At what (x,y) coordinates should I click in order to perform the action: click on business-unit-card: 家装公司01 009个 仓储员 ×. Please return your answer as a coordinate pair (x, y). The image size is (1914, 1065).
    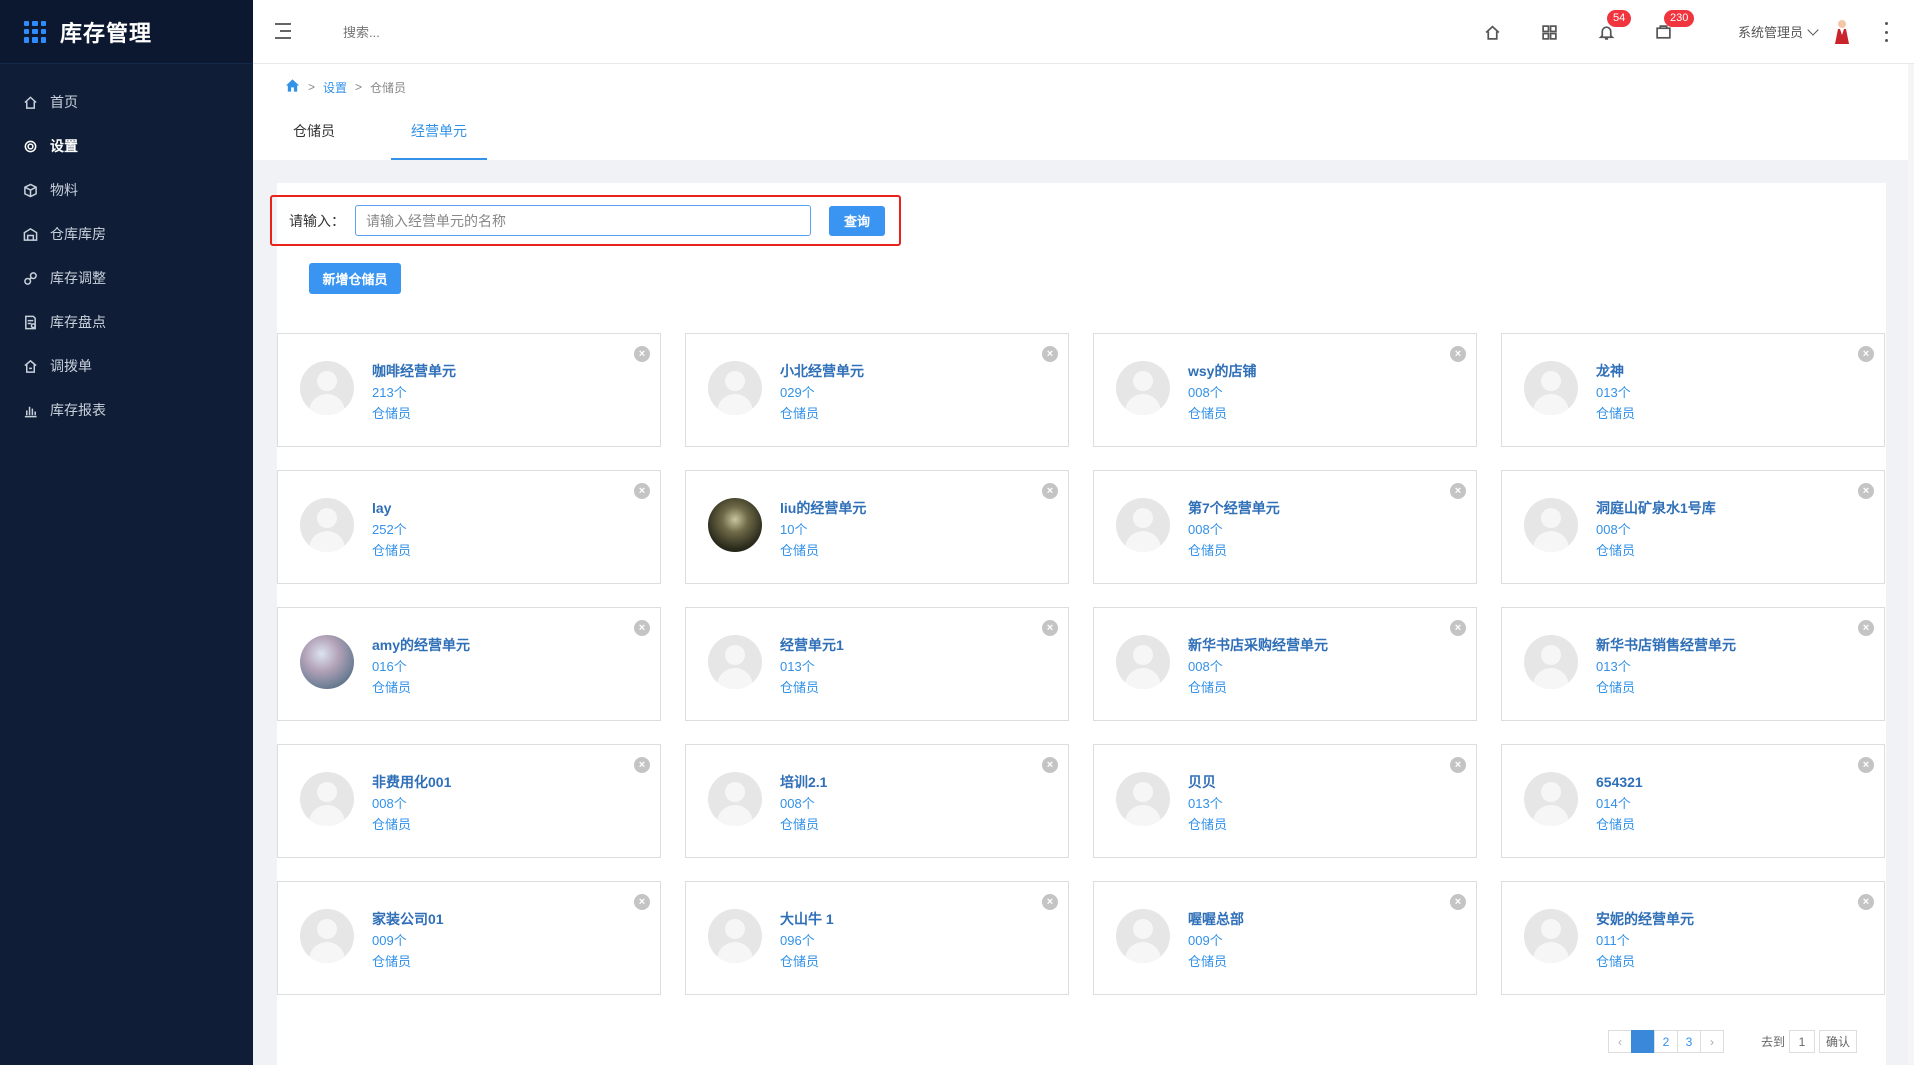
    Looking at the image, I should click on (469, 938).